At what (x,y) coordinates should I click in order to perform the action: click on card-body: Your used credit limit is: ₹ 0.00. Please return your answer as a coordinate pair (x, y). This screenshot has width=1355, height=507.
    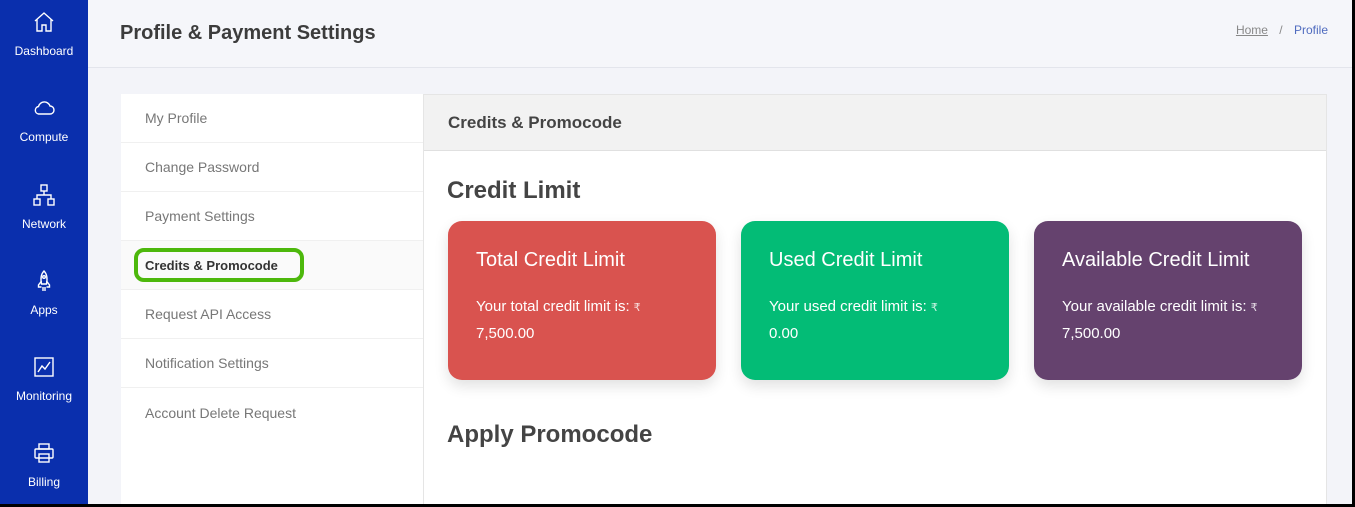
    Looking at the image, I should click on (875, 320).